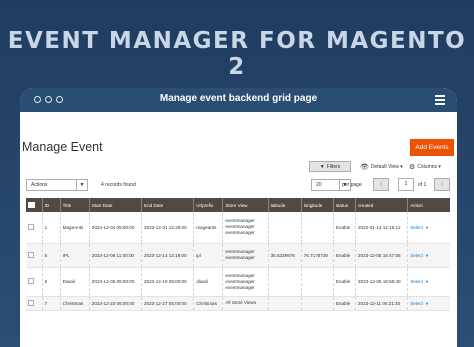 This screenshot has height=347, width=474. I want to click on cell-id: 1, so click(51, 228).